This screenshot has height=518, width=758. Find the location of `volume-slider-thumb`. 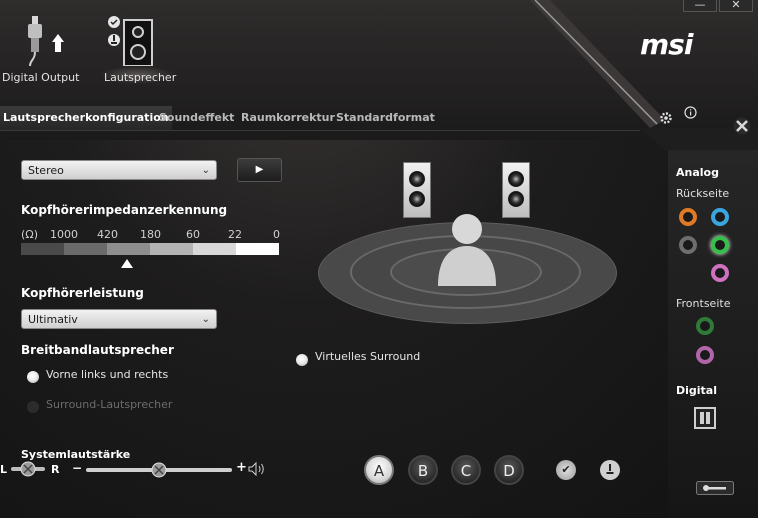

volume-slider-thumb is located at coordinates (159, 470).